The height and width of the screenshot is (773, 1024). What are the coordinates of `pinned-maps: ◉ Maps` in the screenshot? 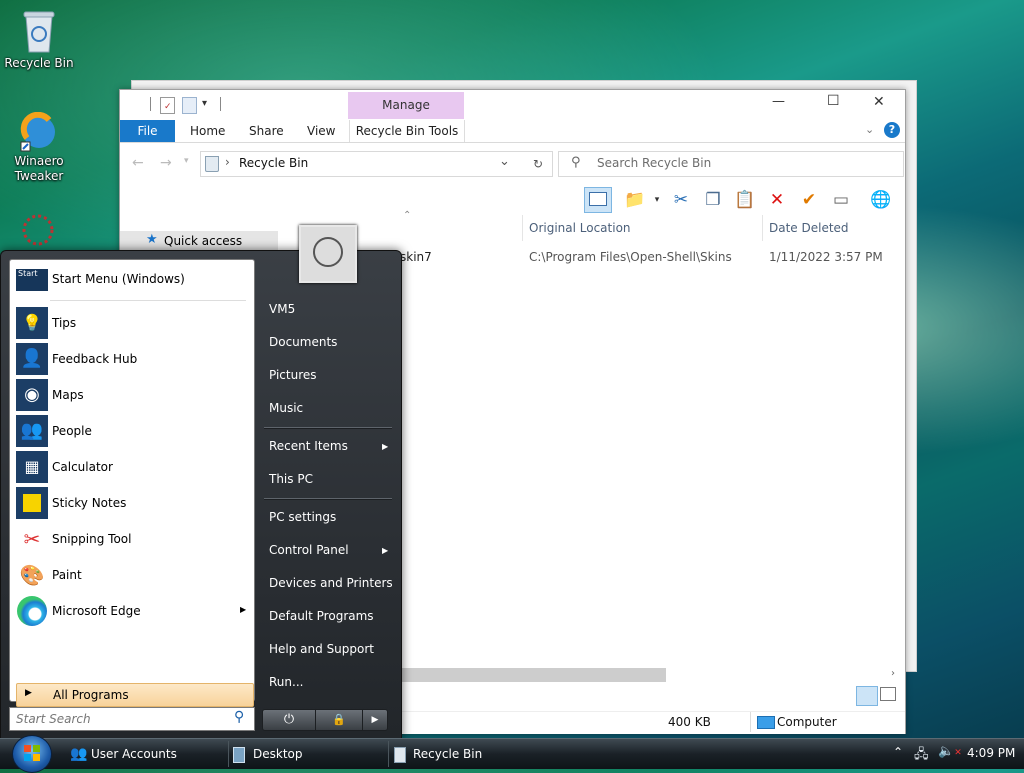 It's located at (132, 395).